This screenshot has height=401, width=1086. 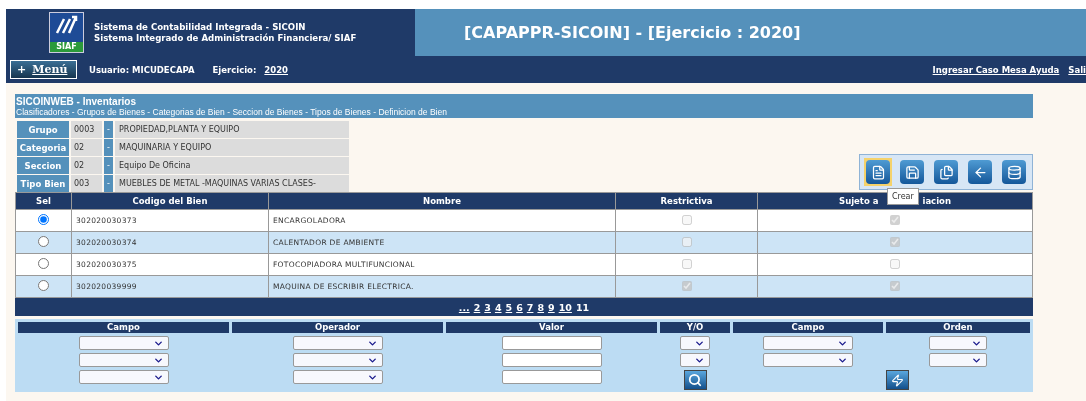 What do you see at coordinates (632, 32) in the screenshot?
I see `page-title: [CAPAPPR-SICOIN] - [Ejercicio : 2020]` at bounding box center [632, 32].